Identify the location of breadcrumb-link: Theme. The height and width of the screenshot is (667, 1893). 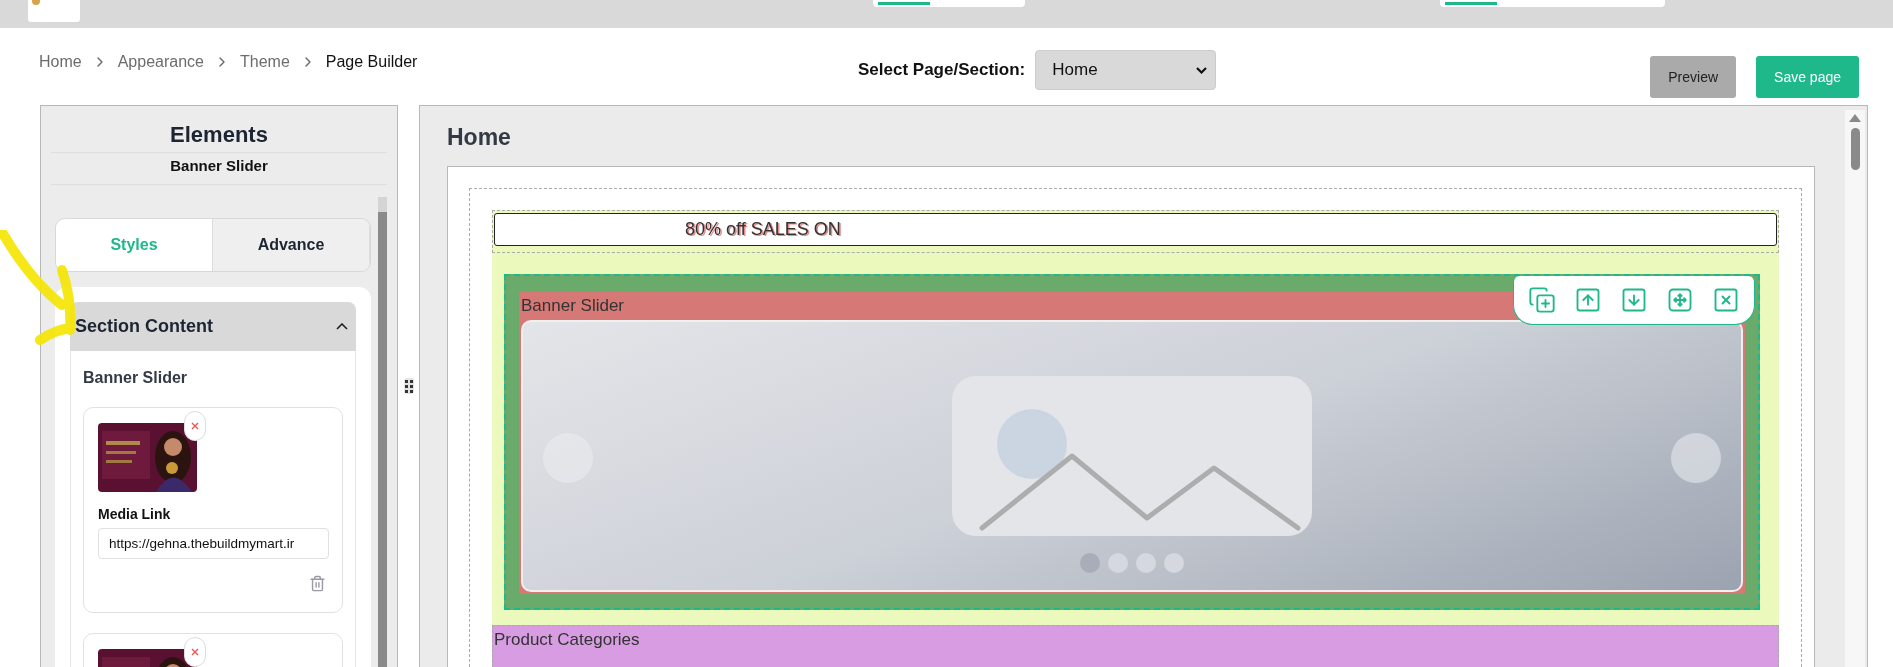
(265, 62).